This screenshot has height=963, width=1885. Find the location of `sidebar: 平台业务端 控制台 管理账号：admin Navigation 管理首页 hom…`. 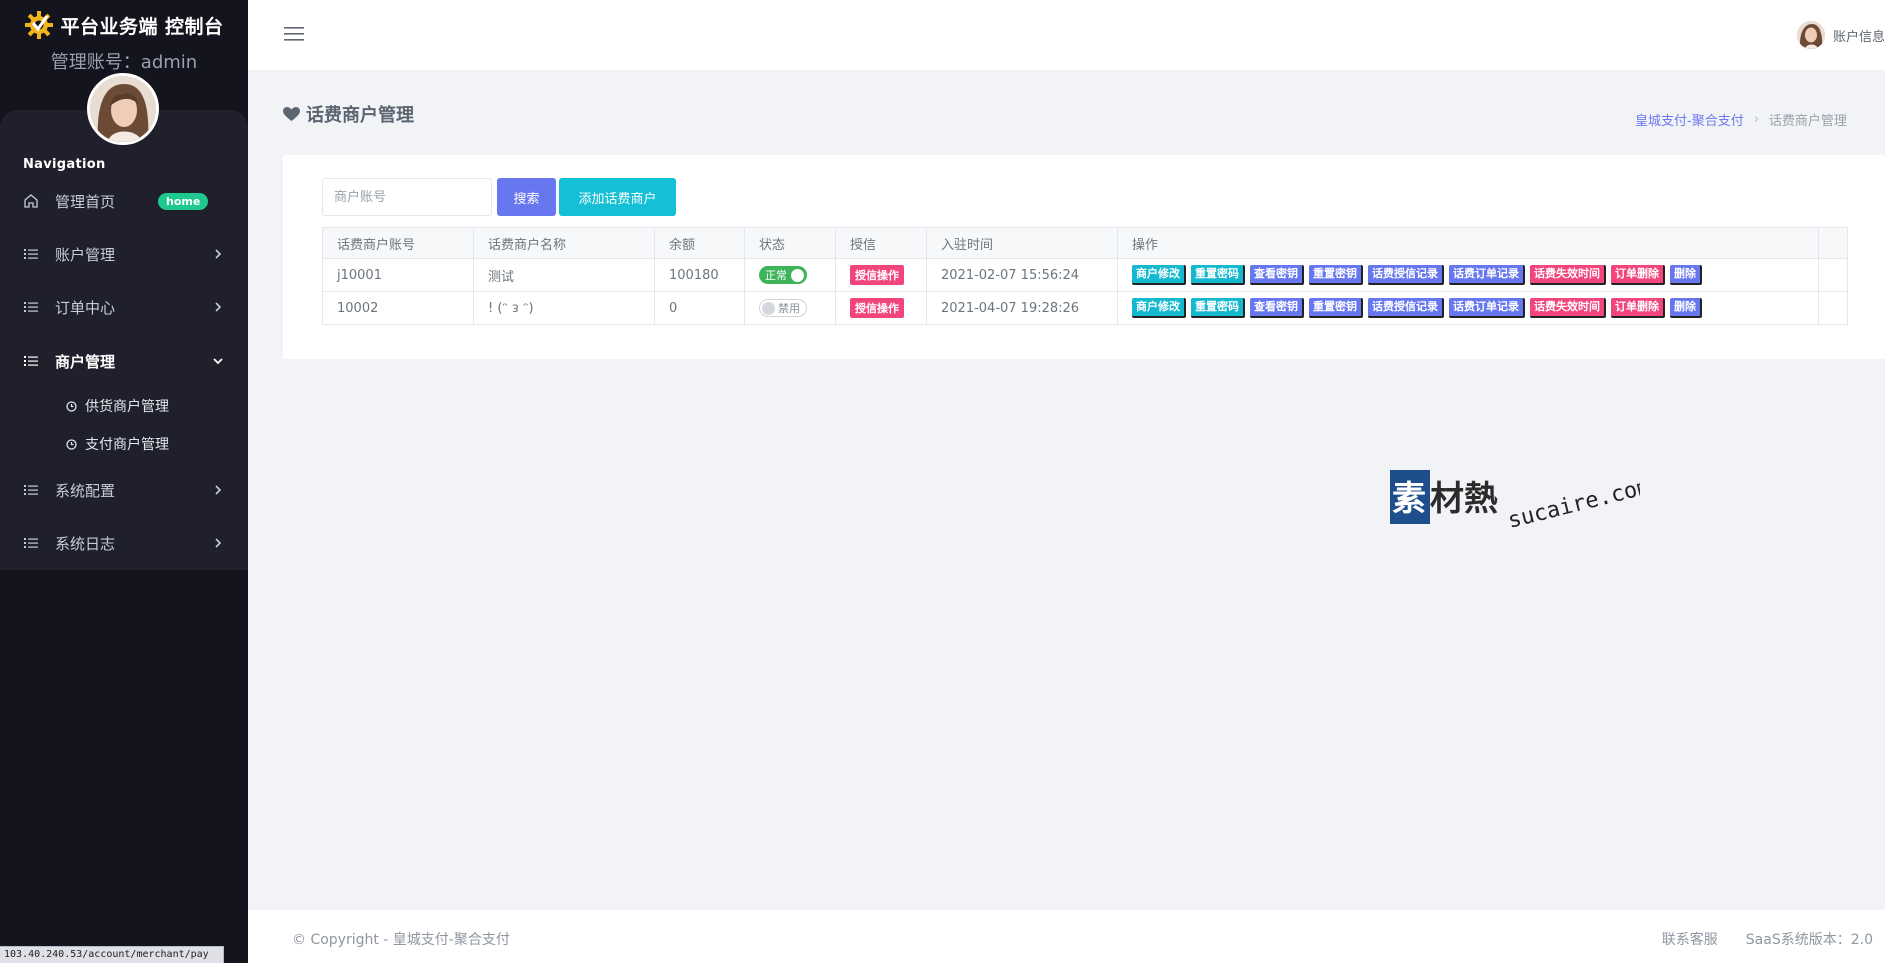

sidebar: 平台业务端 控制台 管理账号：admin Navigation 管理首页 hom… is located at coordinates (124, 481).